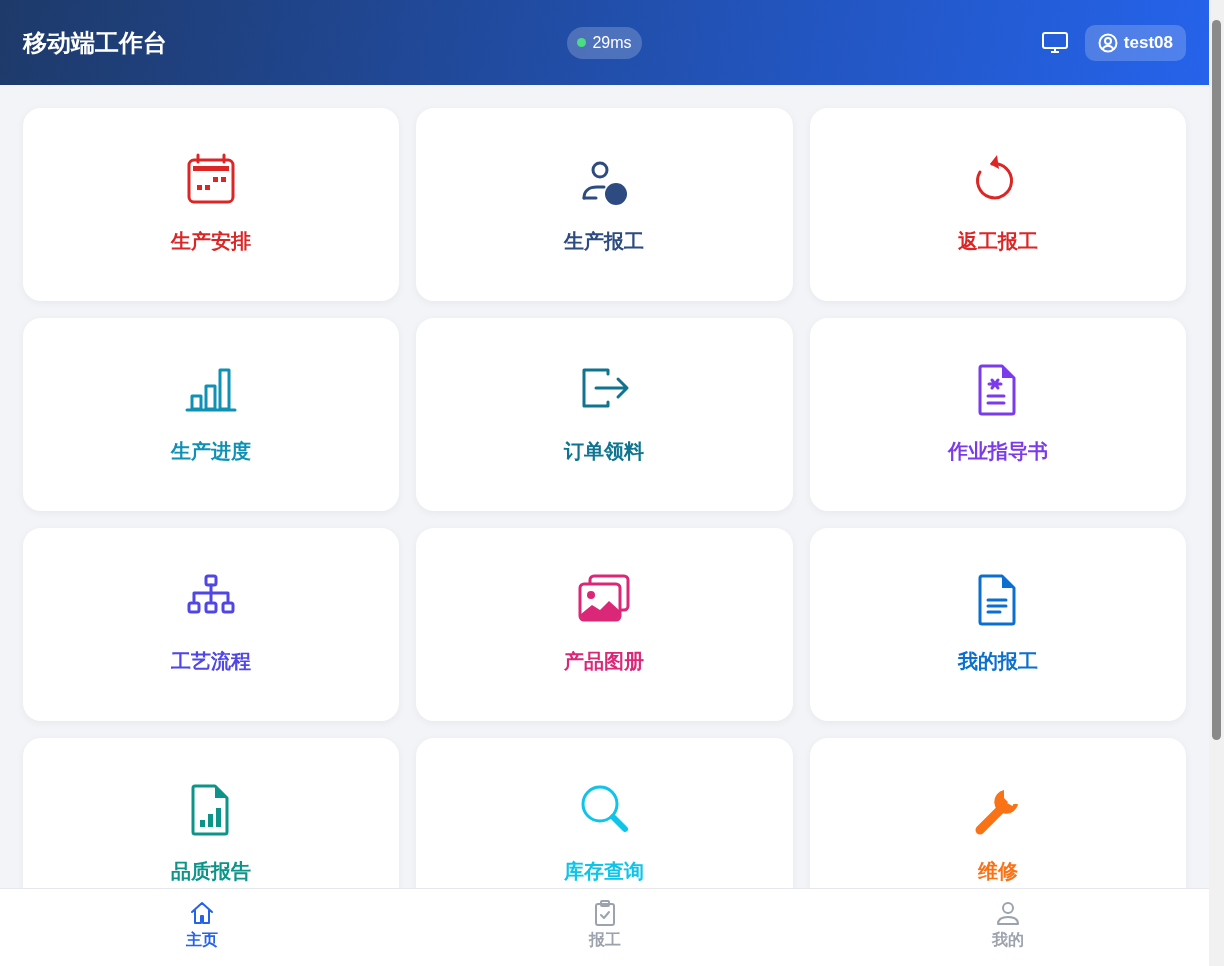 The height and width of the screenshot is (966, 1224). What do you see at coordinates (997, 871) in the screenshot?
I see `tile-label: 维修` at bounding box center [997, 871].